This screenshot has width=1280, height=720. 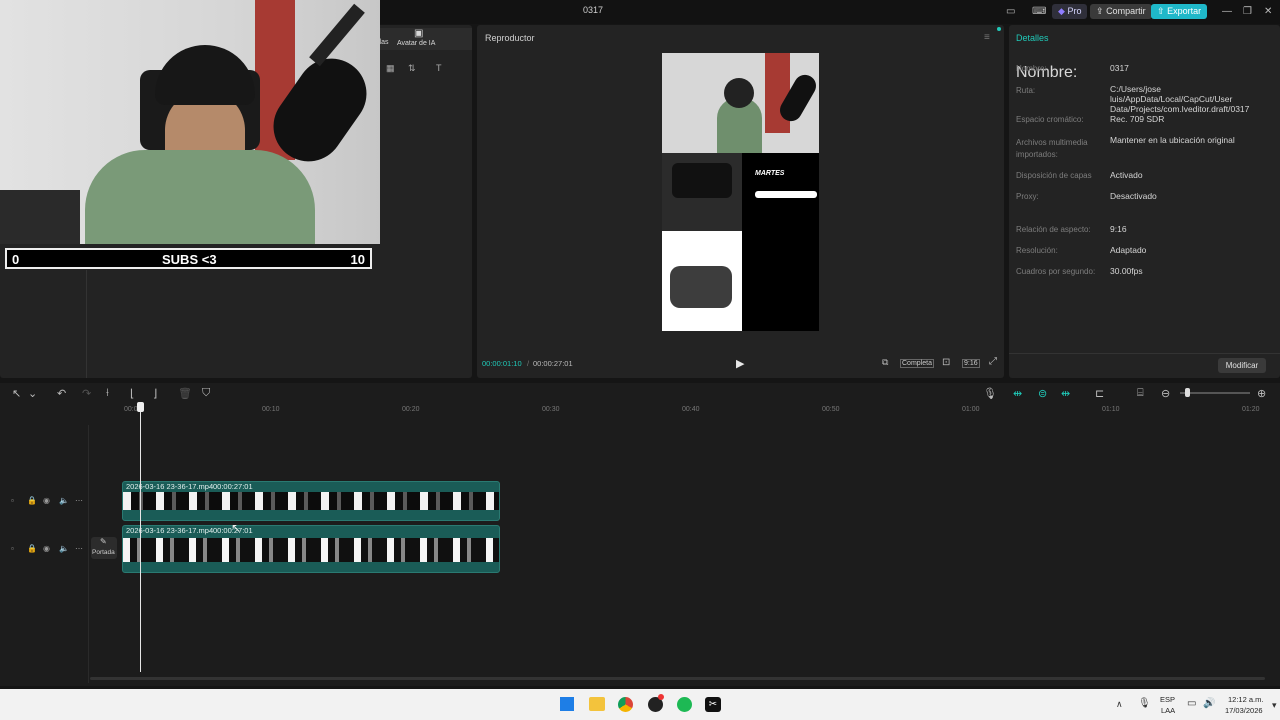 What do you see at coordinates (1247, 11) in the screenshot?
I see `restore-icon: ❐` at bounding box center [1247, 11].